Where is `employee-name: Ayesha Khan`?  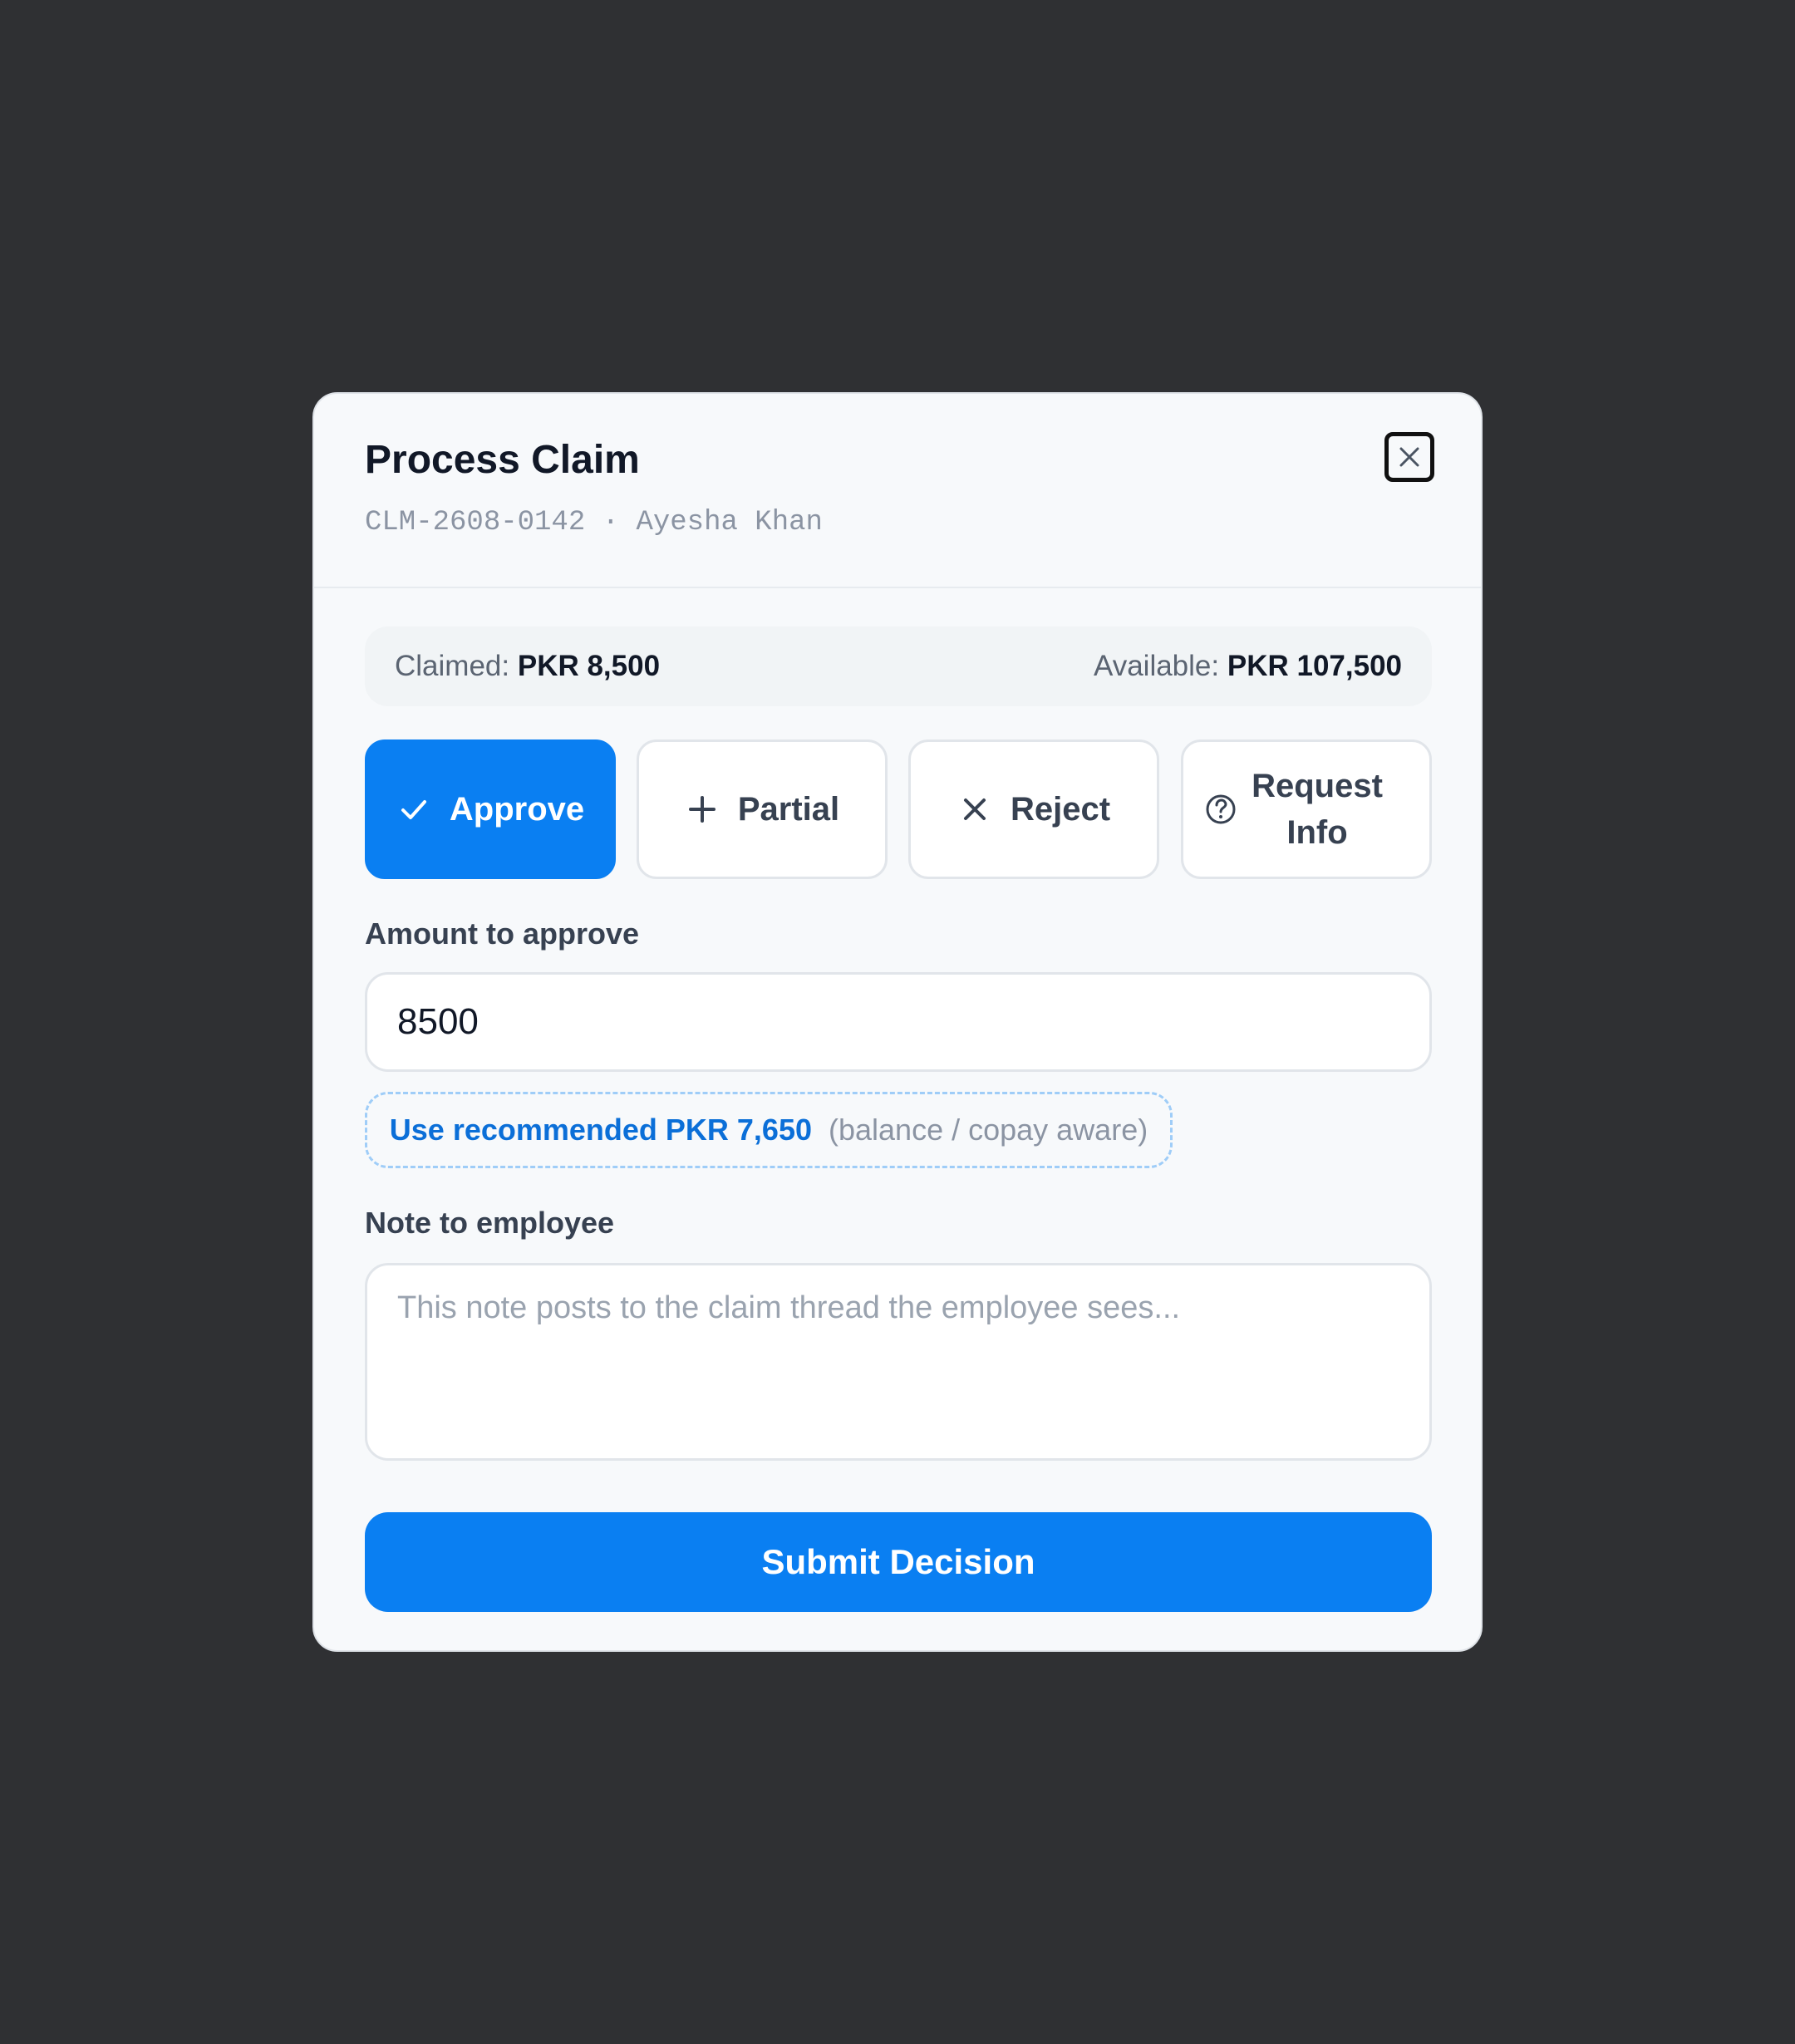 employee-name: Ayesha Khan is located at coordinates (729, 523).